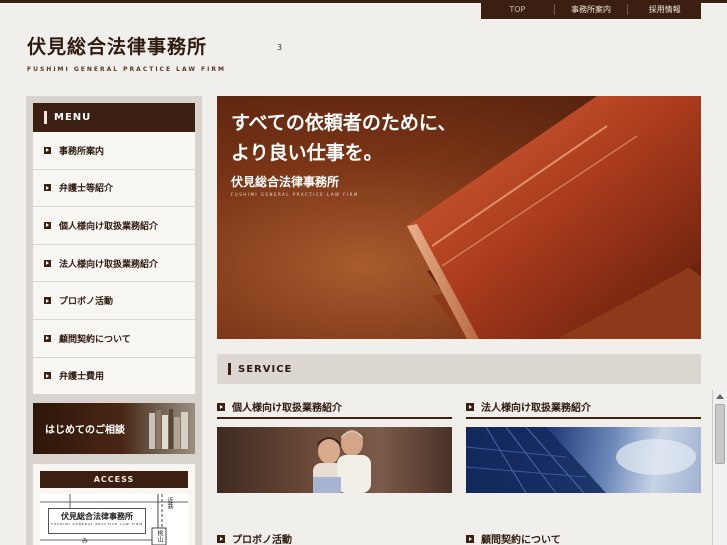  Describe the element at coordinates (109, 264) in the screenshot. I see `sidebar-item-label: 法人様向け取扱業務紹介` at that location.